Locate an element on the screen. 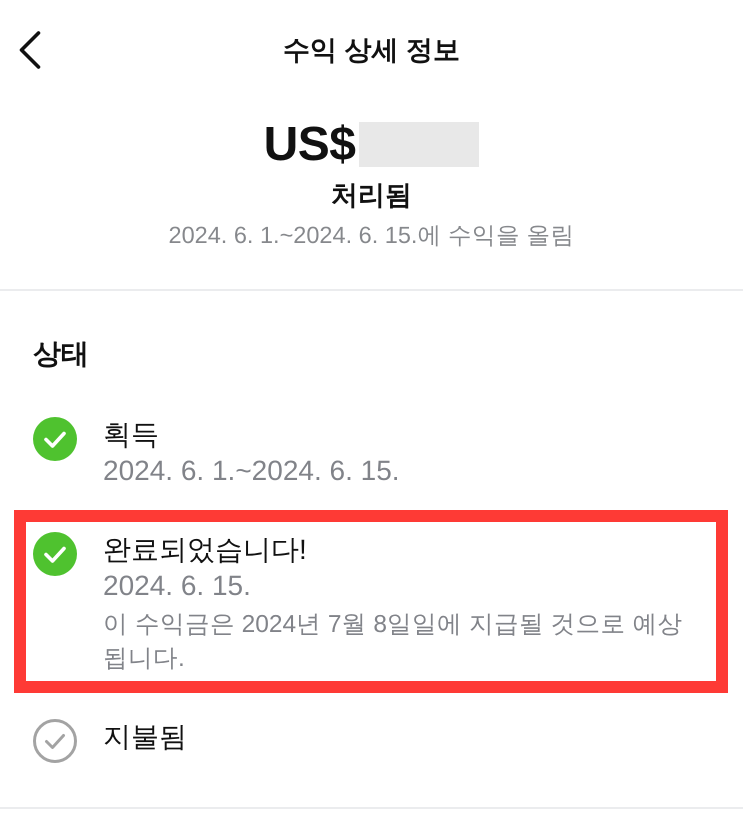  step-title: 획득 is located at coordinates (131, 435).